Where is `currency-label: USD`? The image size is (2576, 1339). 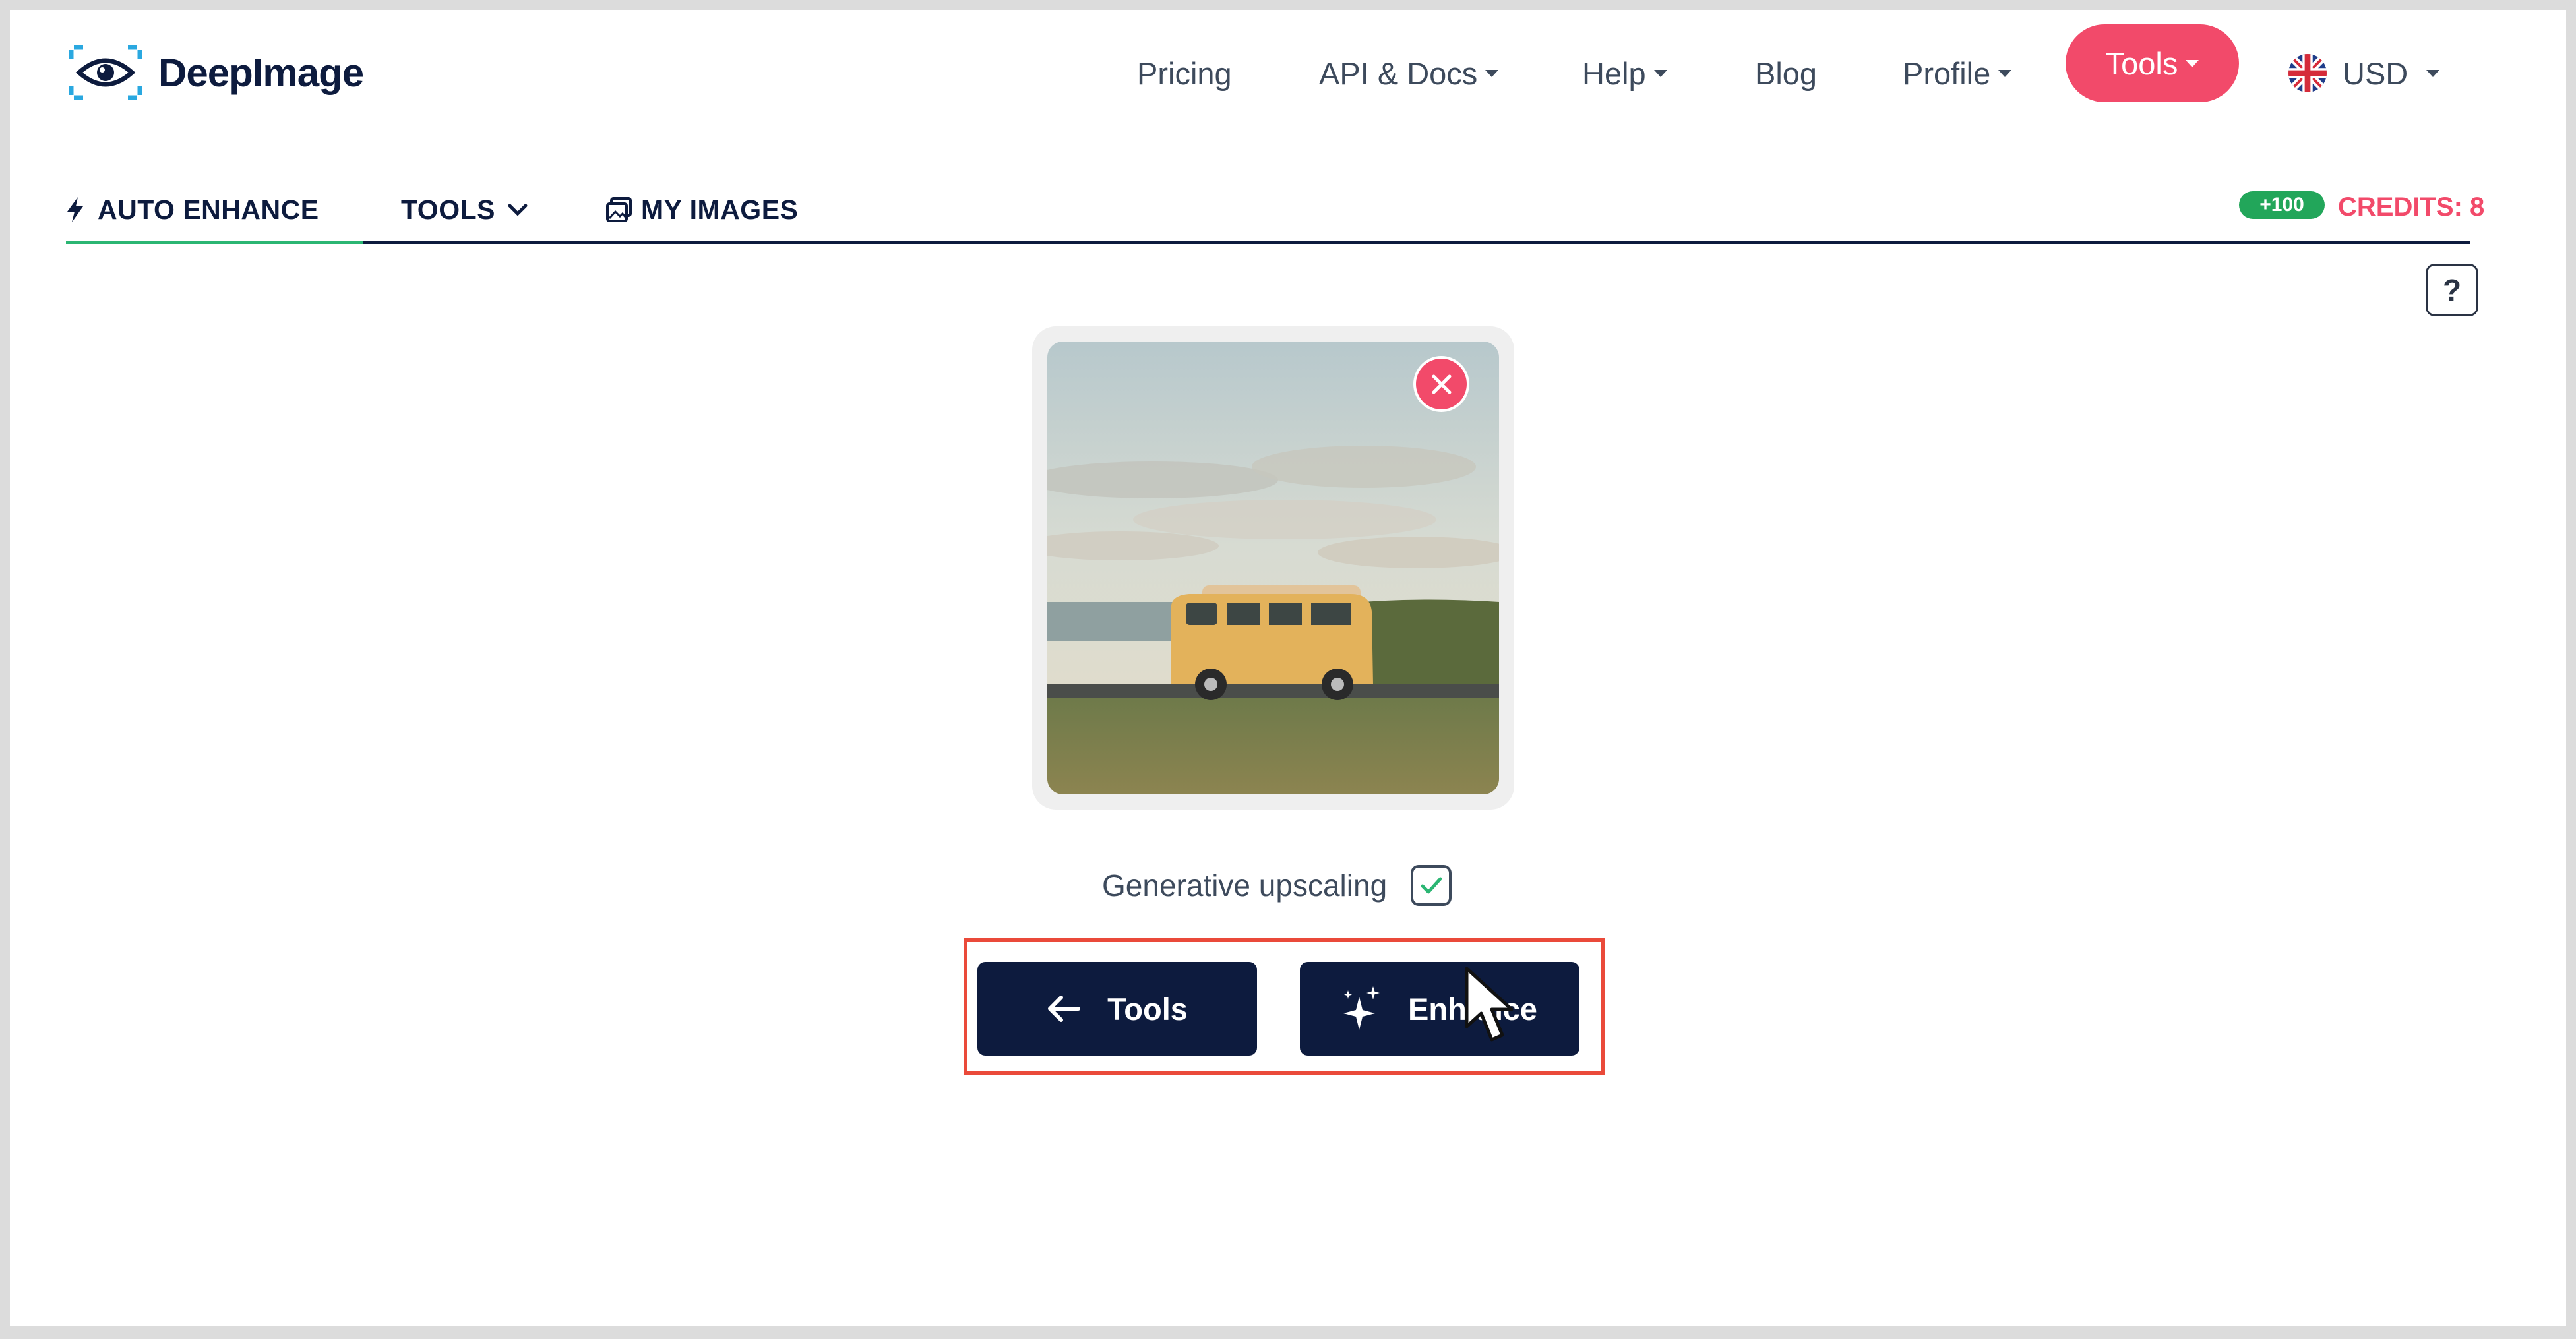 currency-label: USD is located at coordinates (2375, 73).